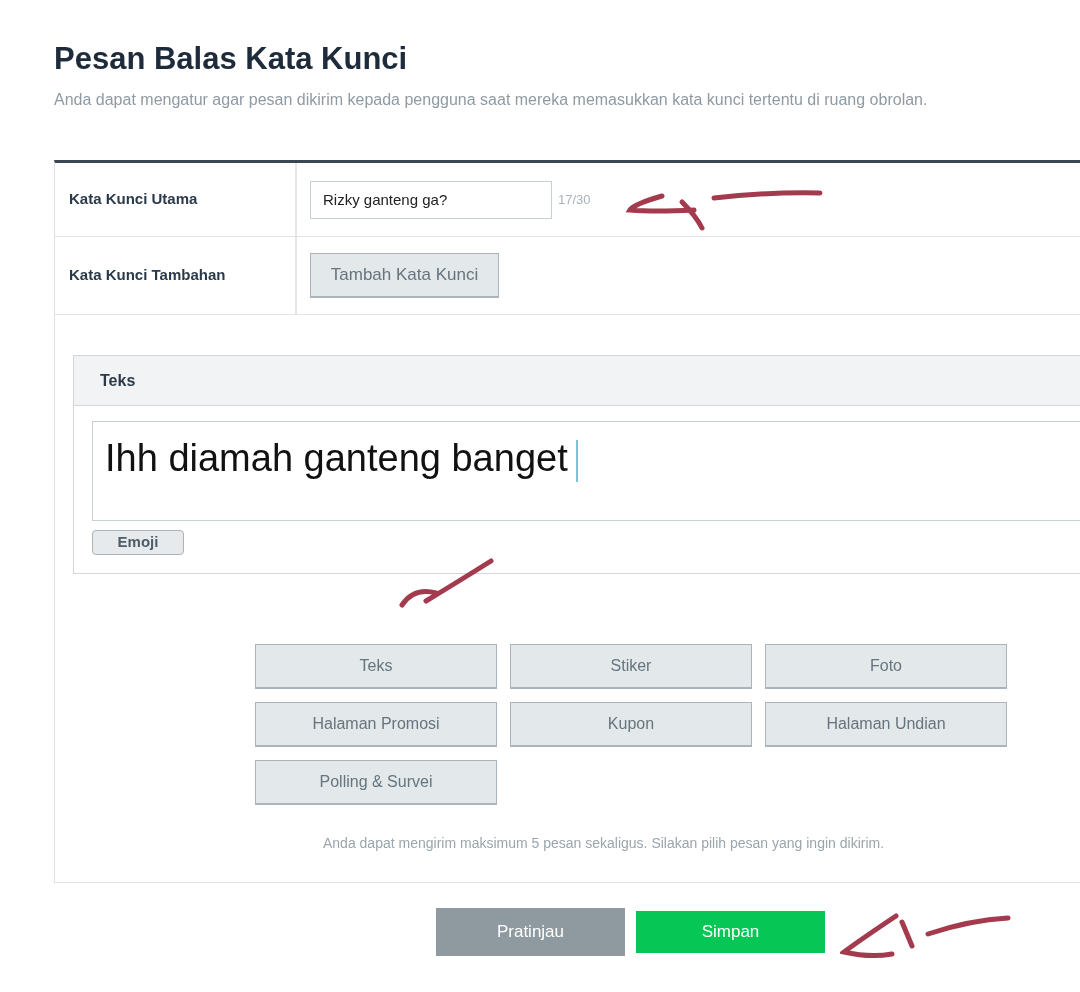  What do you see at coordinates (730, 932) in the screenshot?
I see `save-button: Simpan` at bounding box center [730, 932].